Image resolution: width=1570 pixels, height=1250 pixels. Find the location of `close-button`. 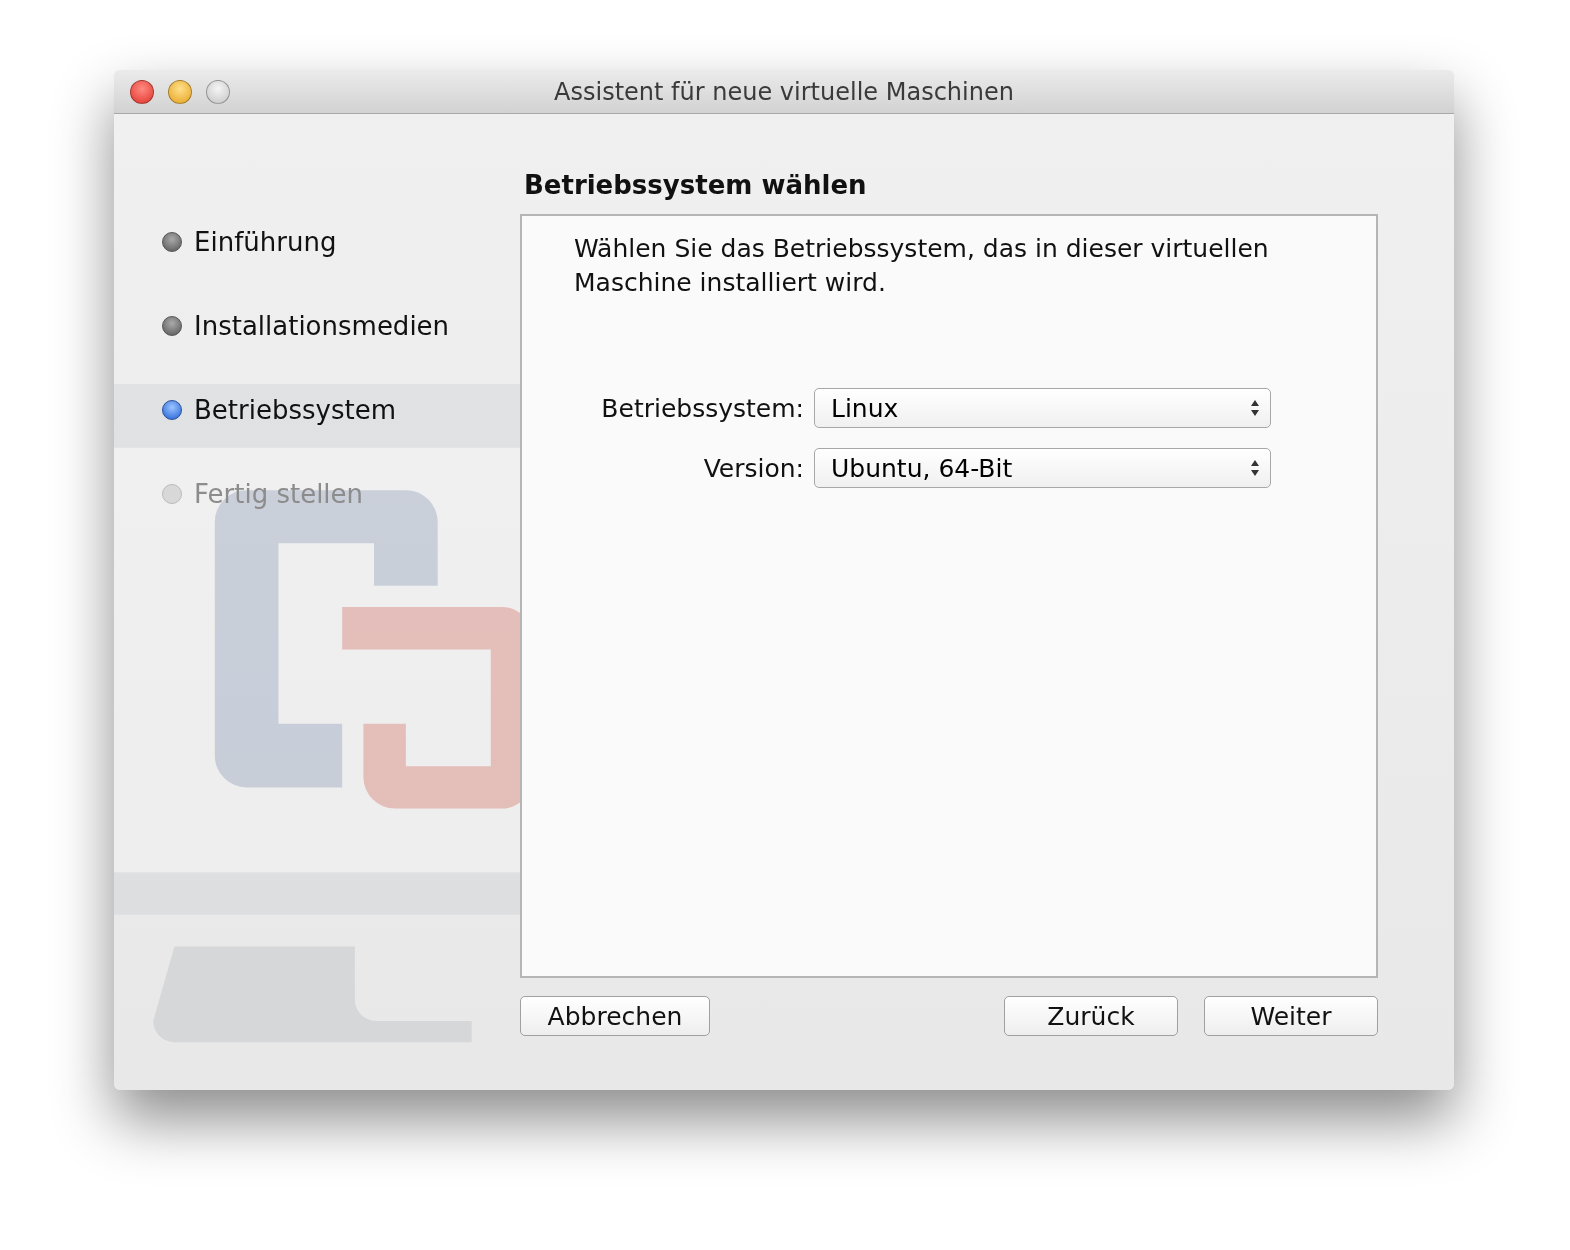

close-button is located at coordinates (142, 91).